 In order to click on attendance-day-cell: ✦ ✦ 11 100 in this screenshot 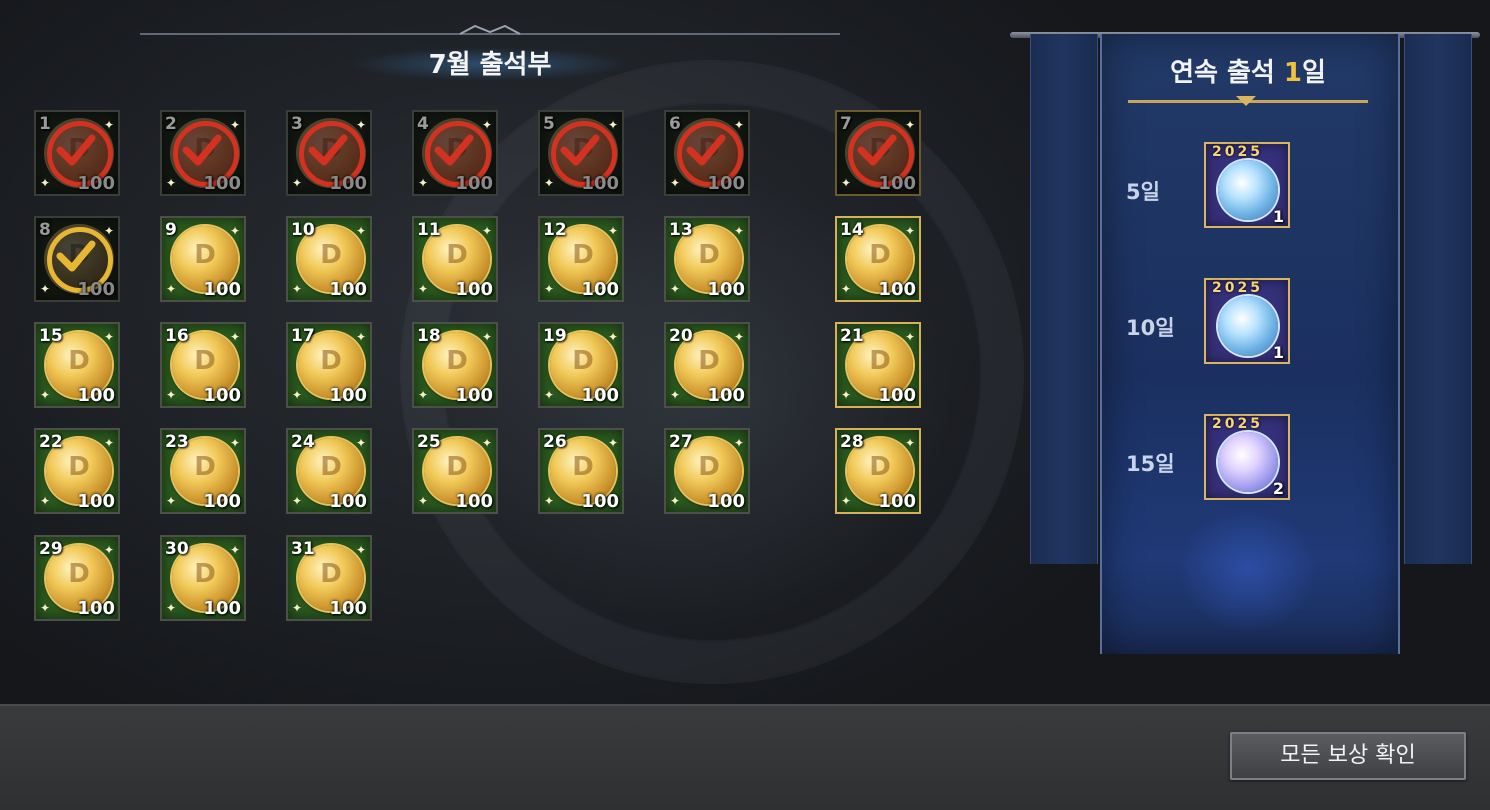, I will do `click(455, 259)`.